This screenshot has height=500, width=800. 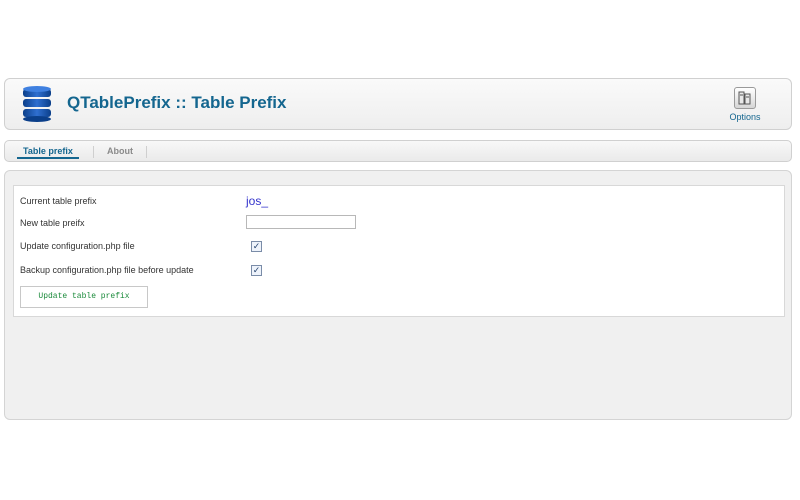 I want to click on current-prefix-label: Current table prefix, so click(x=58, y=201).